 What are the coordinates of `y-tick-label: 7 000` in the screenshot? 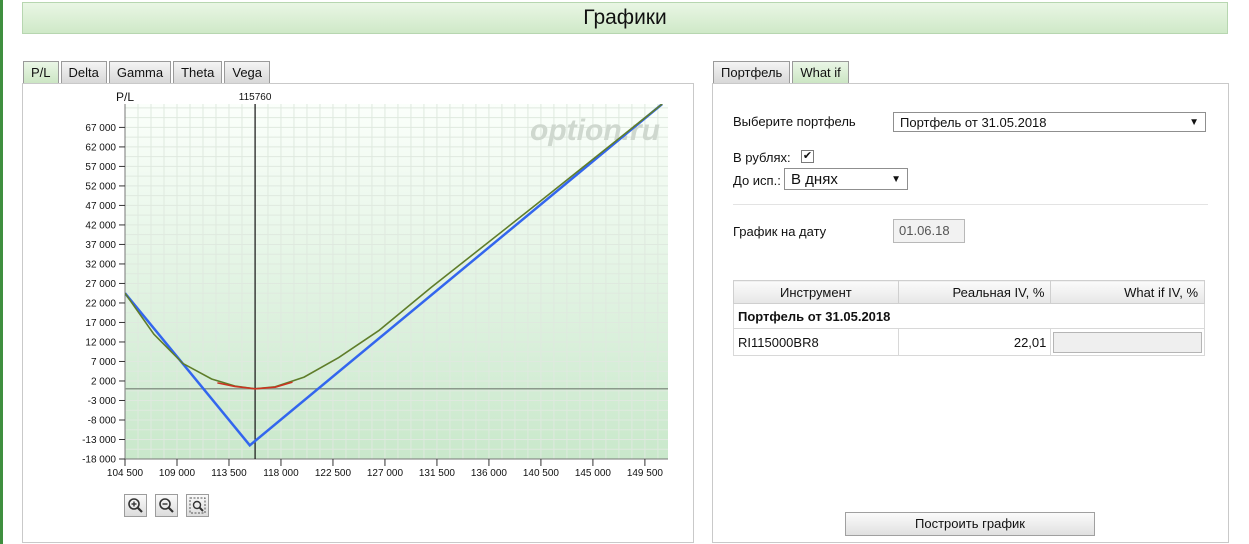 It's located at (103, 362).